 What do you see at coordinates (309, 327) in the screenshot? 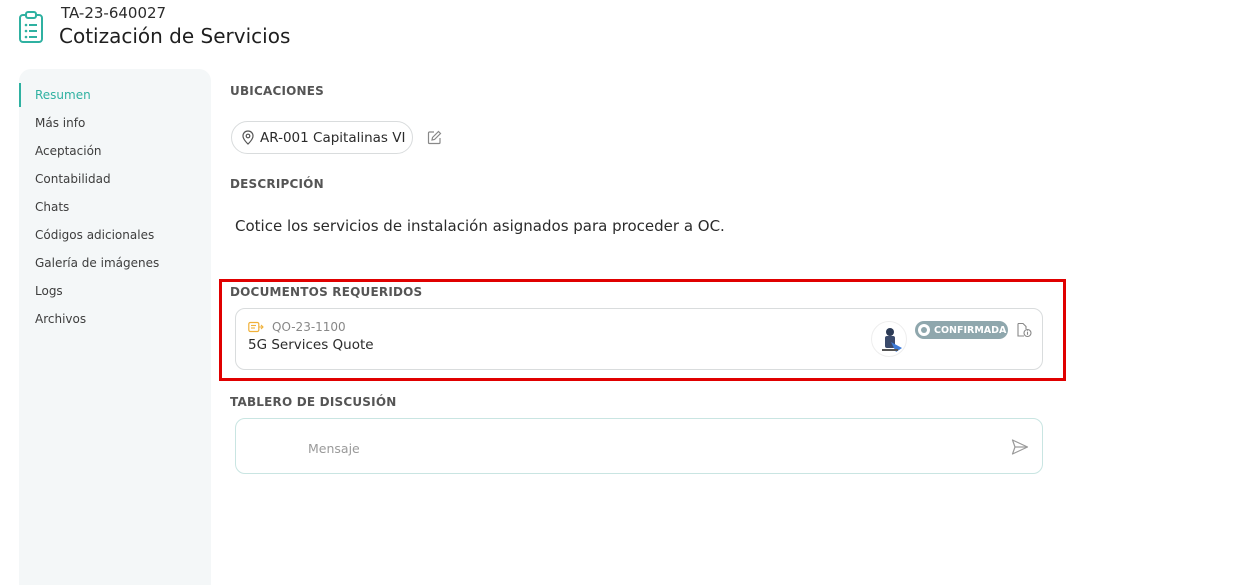
I see `document-code: QO-23-1100` at bounding box center [309, 327].